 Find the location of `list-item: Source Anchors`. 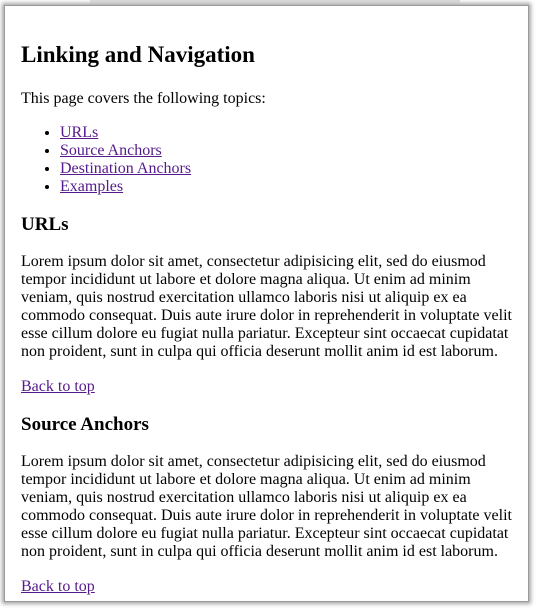

list-item: Source Anchors is located at coordinates (287, 151).